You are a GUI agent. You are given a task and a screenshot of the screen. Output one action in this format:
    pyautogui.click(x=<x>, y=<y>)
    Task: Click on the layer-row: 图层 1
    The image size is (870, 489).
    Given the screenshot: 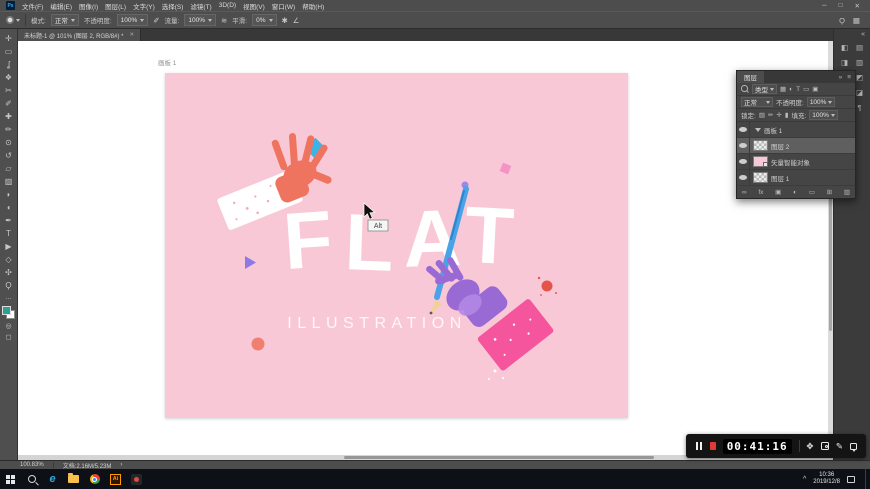 What is the action you would take?
    pyautogui.click(x=796, y=178)
    